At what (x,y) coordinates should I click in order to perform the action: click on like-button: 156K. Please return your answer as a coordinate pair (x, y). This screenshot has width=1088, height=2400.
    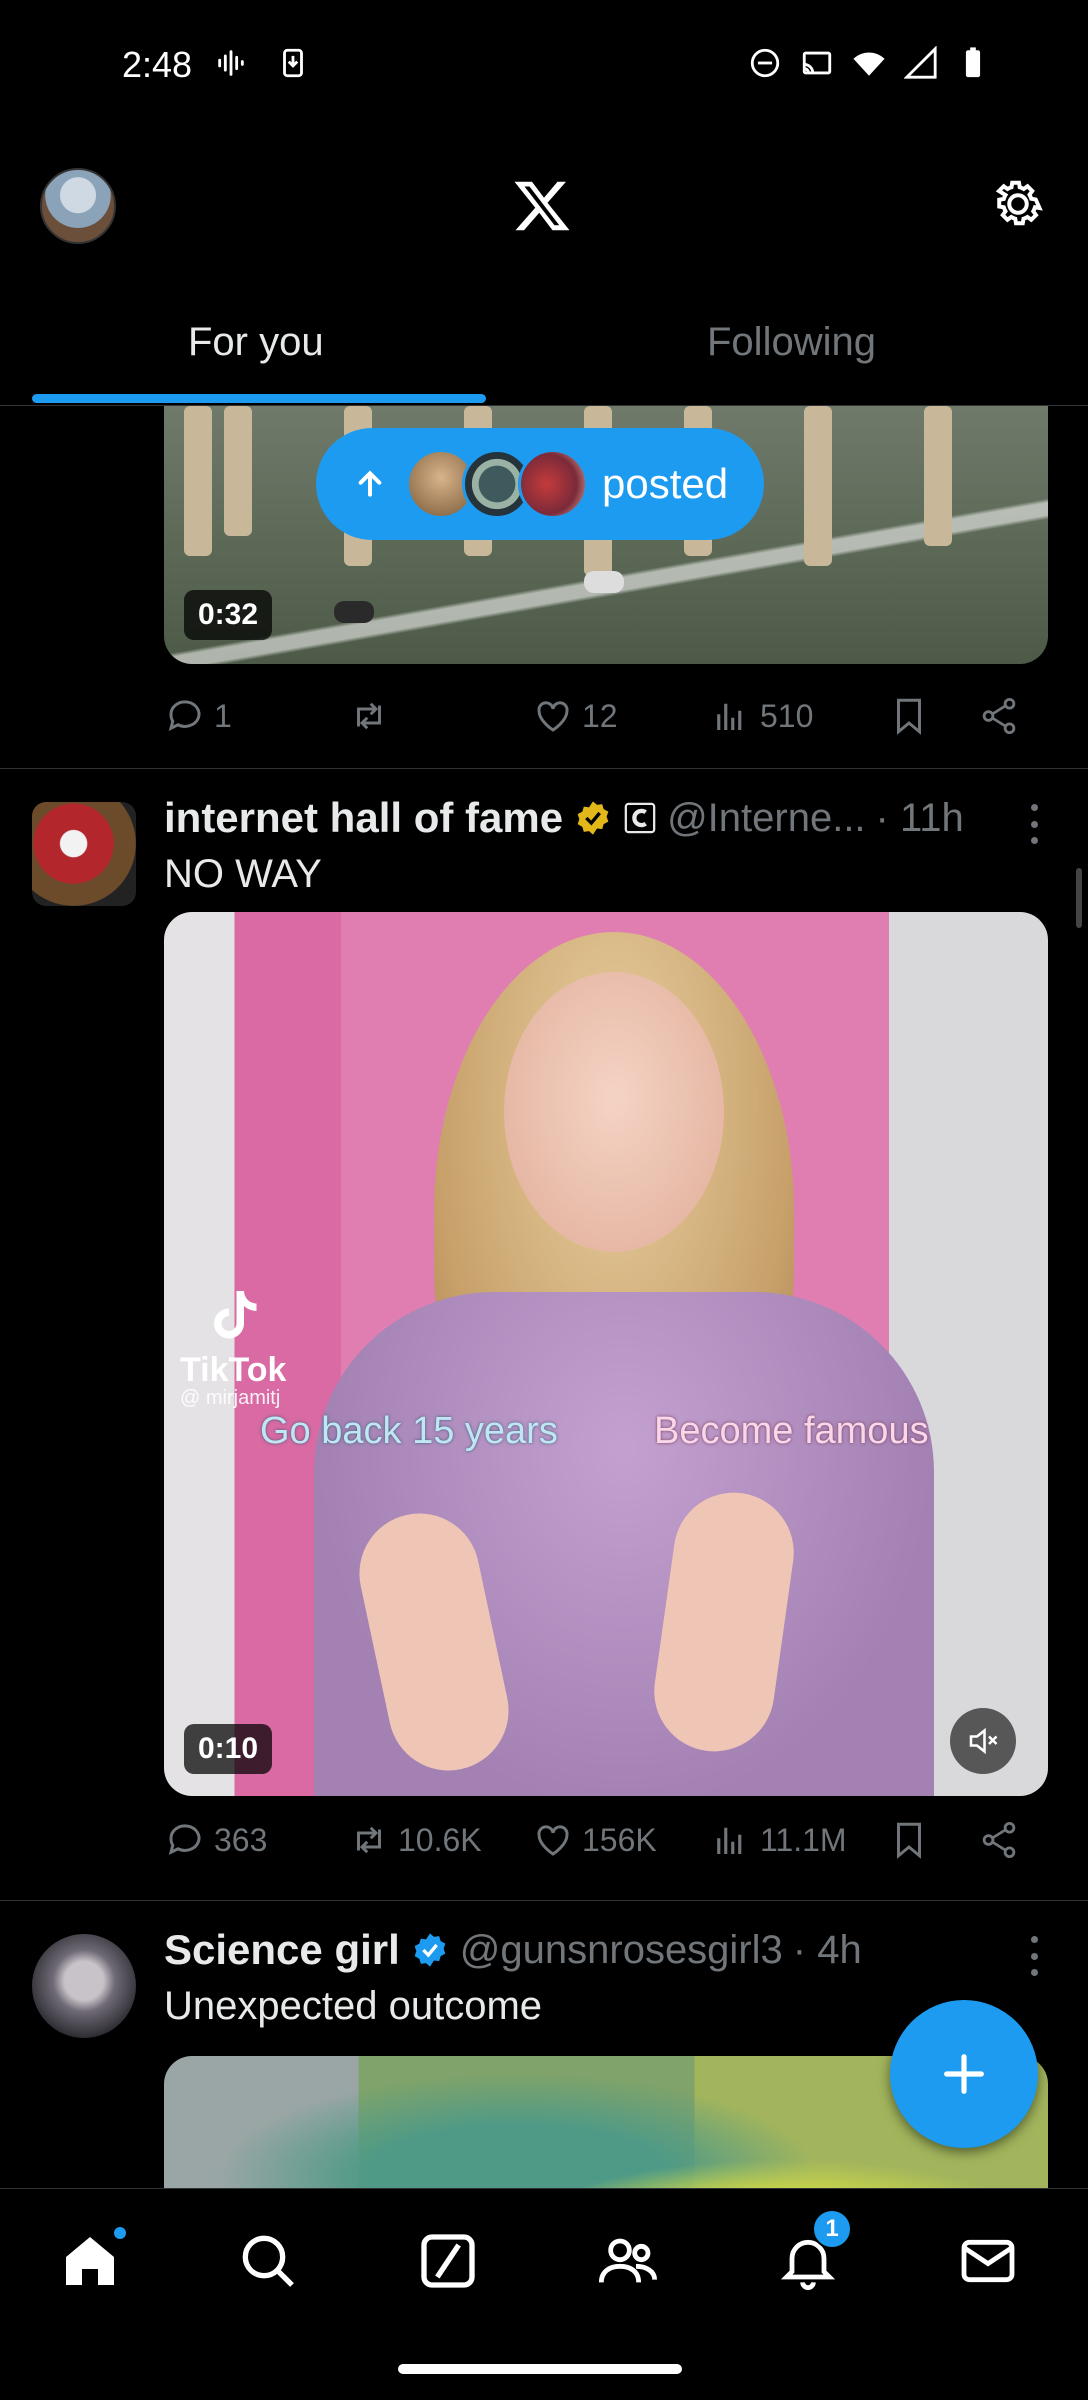
    Looking at the image, I should click on (594, 1840).